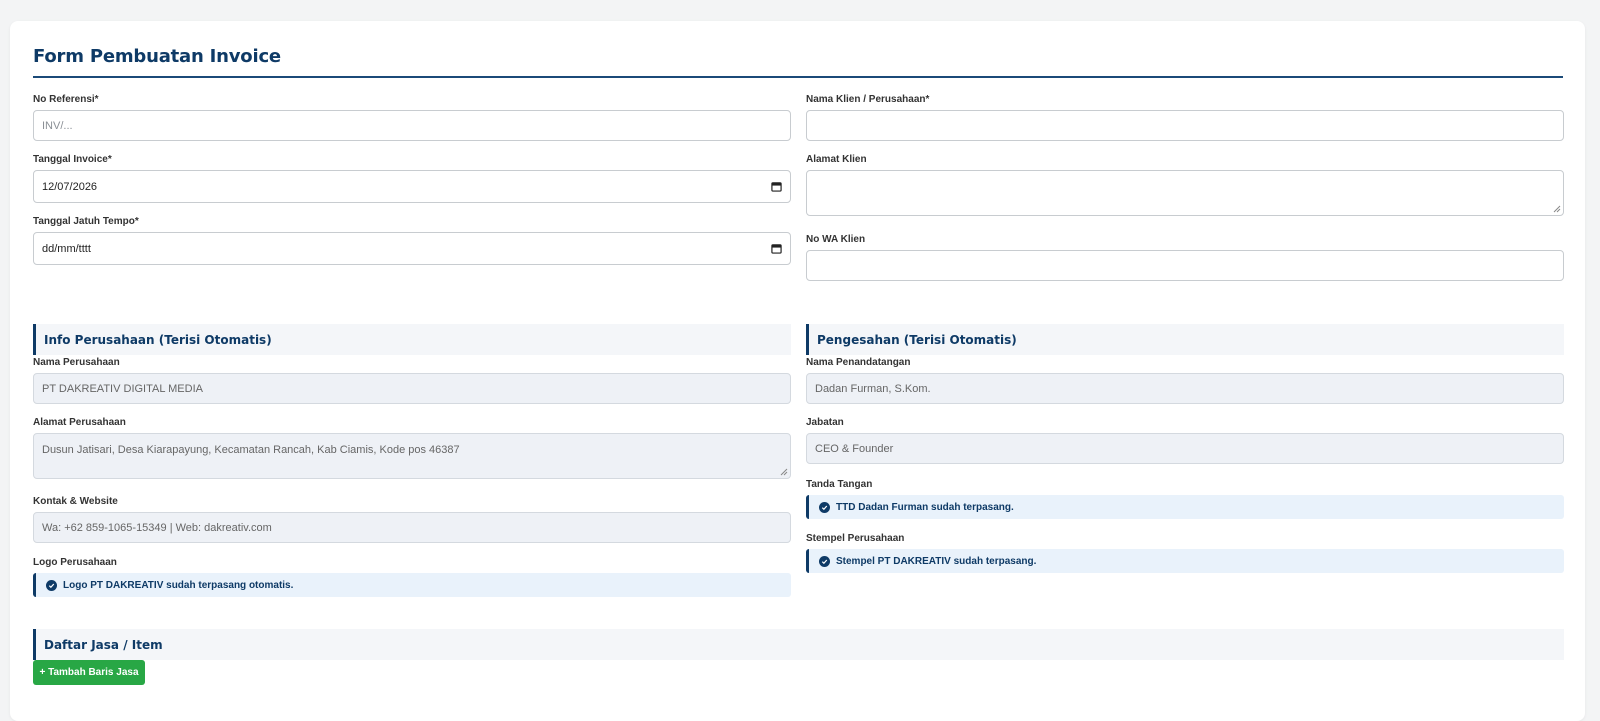 Image resolution: width=1600 pixels, height=721 pixels. I want to click on nama-klien-label: Nama Klien / Perusahaan*, so click(868, 99).